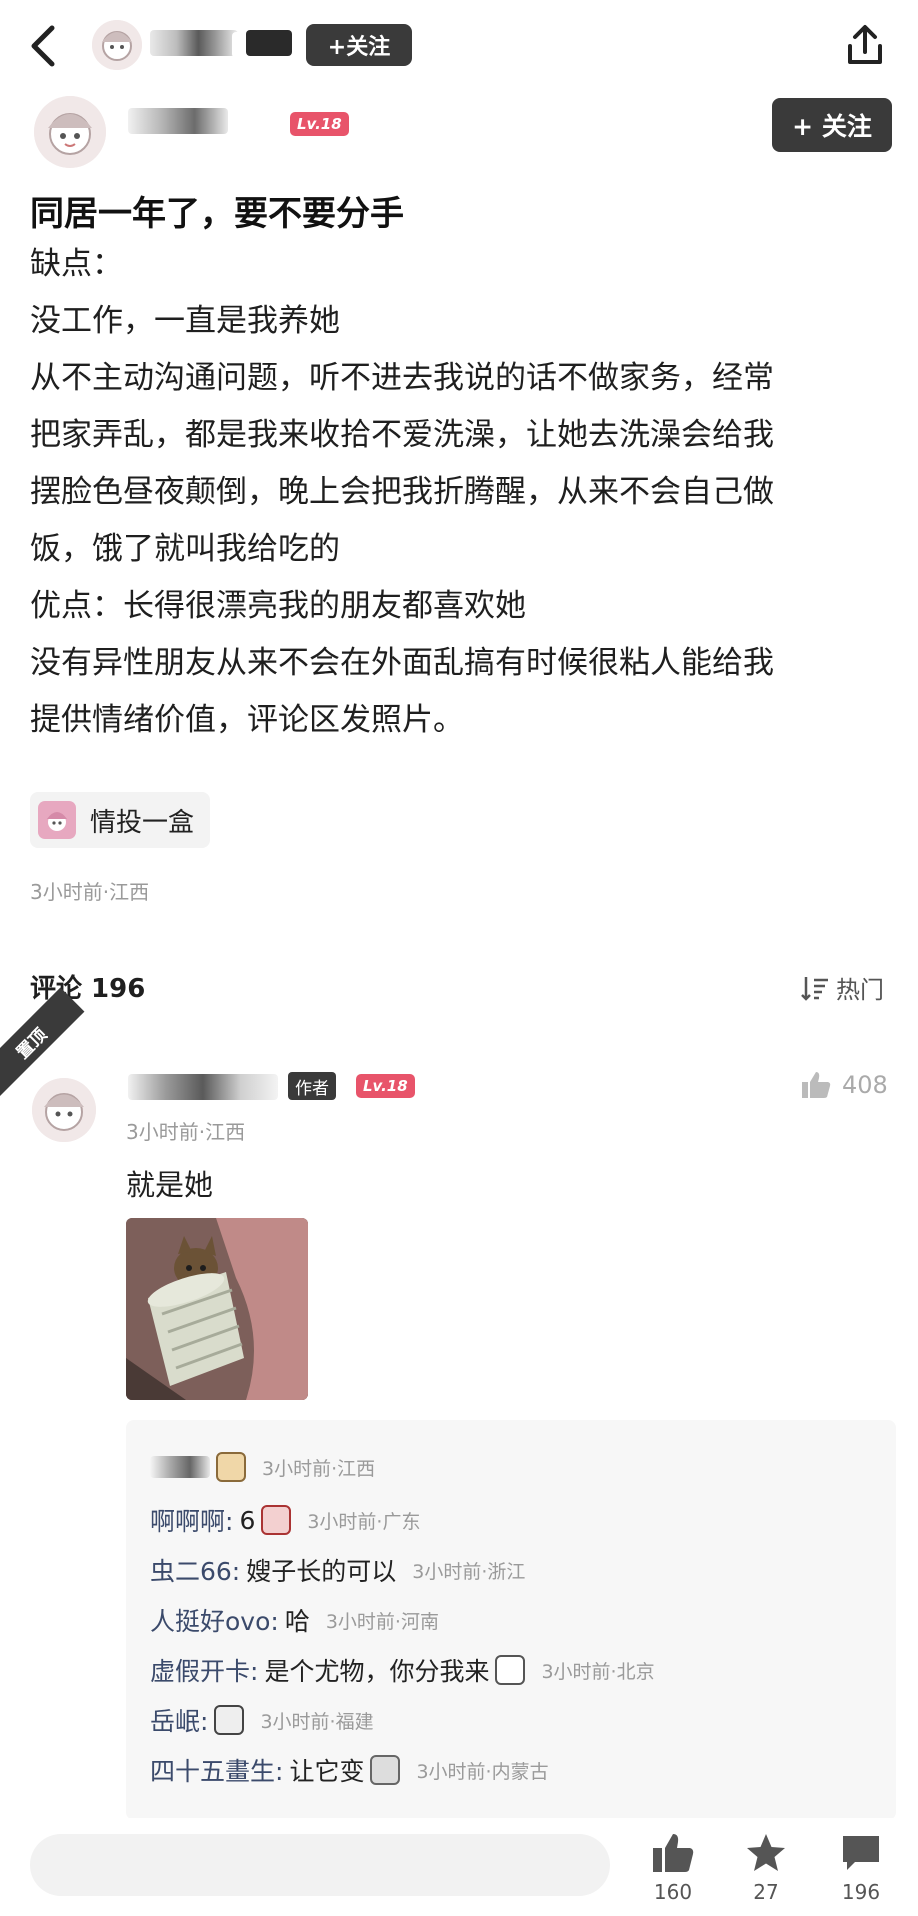  What do you see at coordinates (214, 1621) in the screenshot?
I see `reply-author: 人挺好ovo:` at bounding box center [214, 1621].